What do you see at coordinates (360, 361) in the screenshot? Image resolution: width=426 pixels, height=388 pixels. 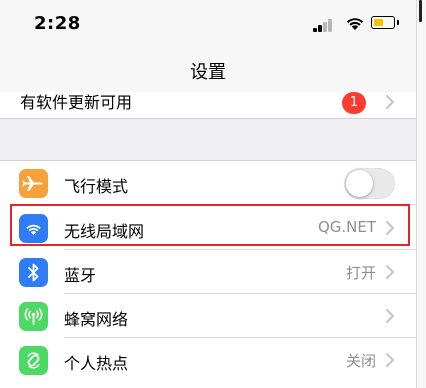 I see `personal-hotspot-status: 关闭` at bounding box center [360, 361].